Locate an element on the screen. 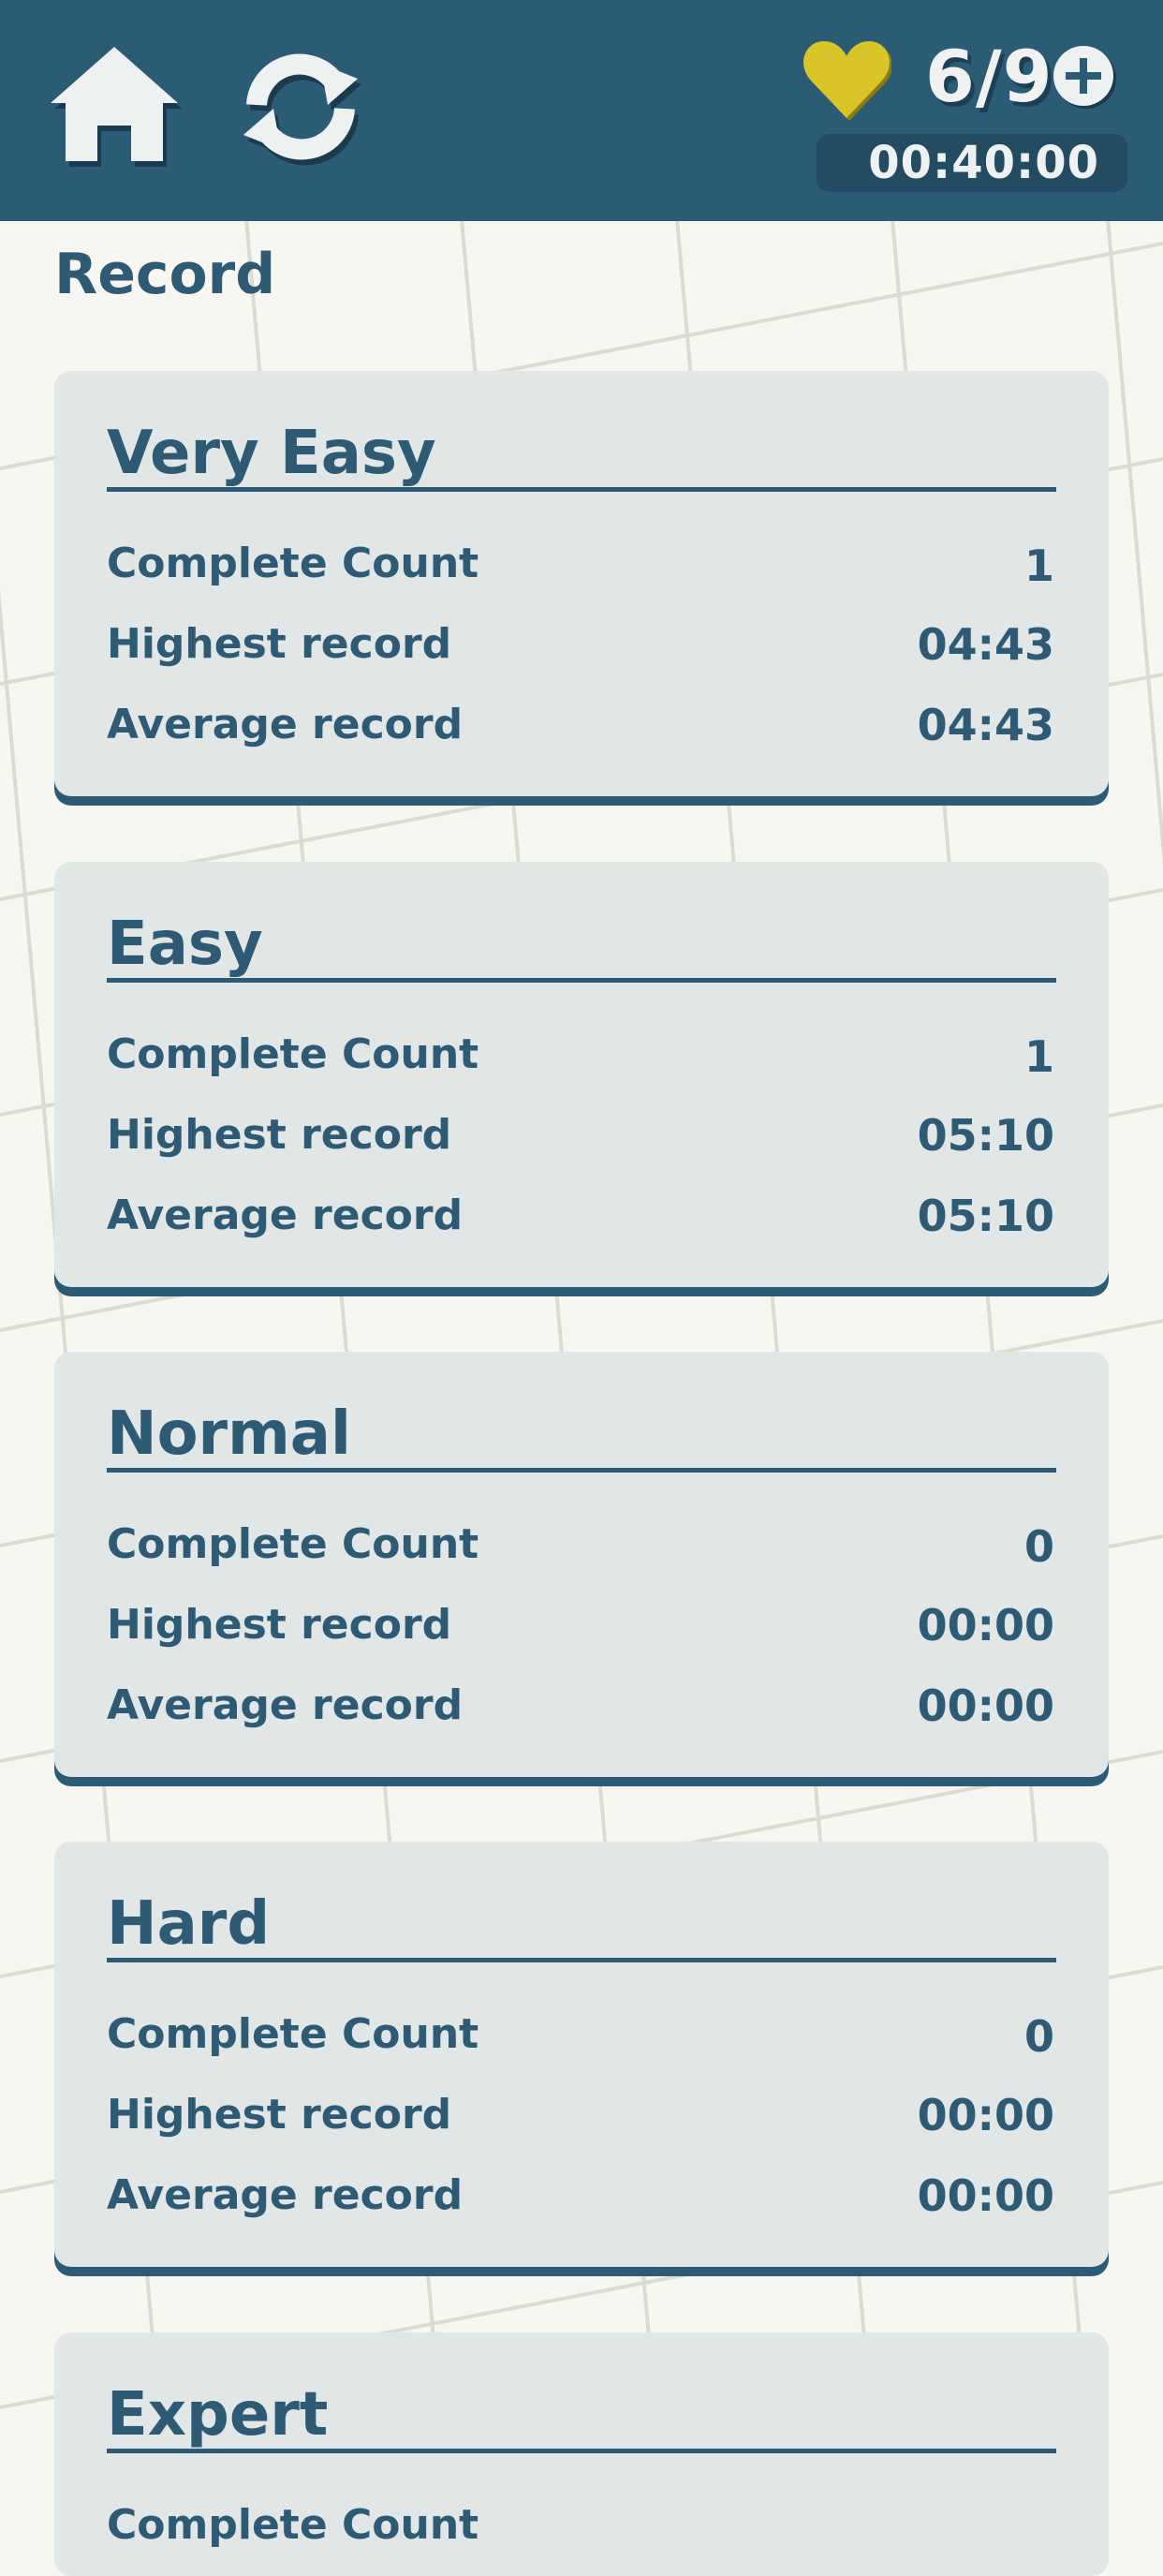 The image size is (1163, 2576). home-icon is located at coordinates (117, 107).